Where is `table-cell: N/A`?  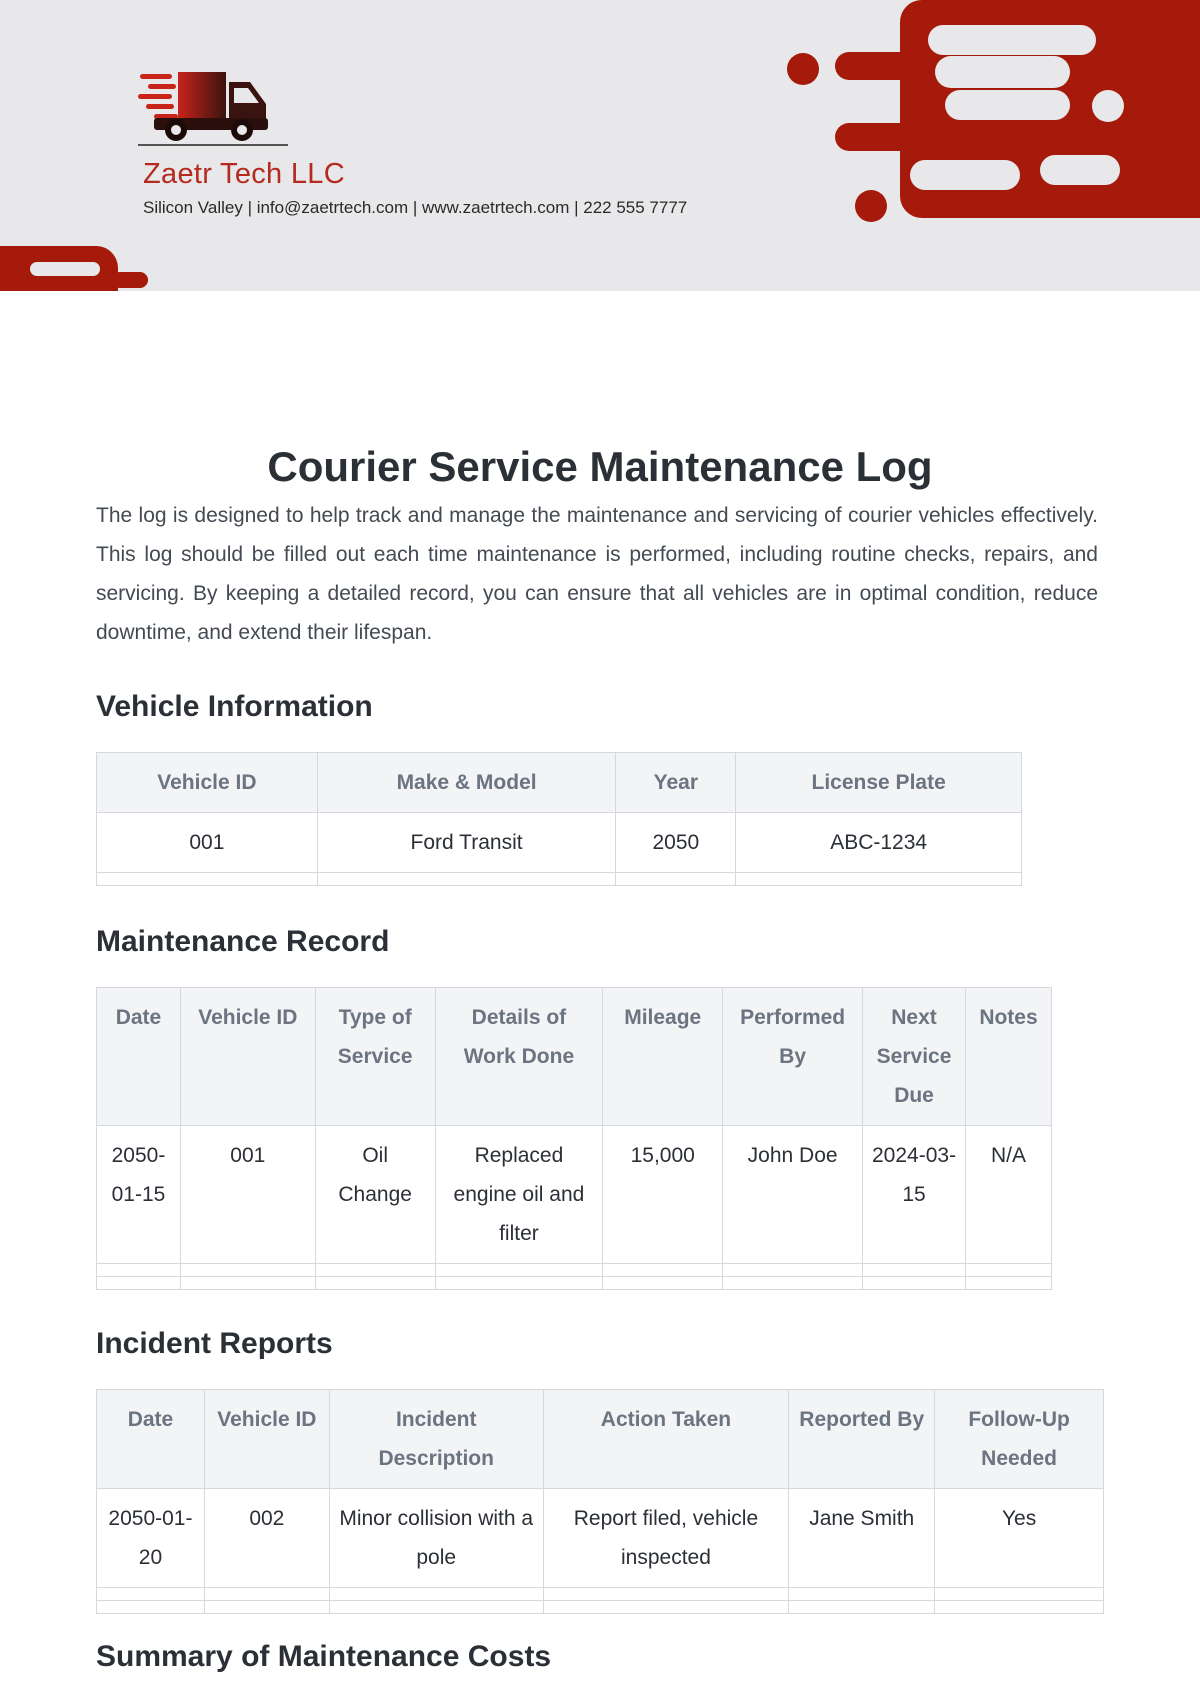
table-cell: N/A is located at coordinates (1008, 1194).